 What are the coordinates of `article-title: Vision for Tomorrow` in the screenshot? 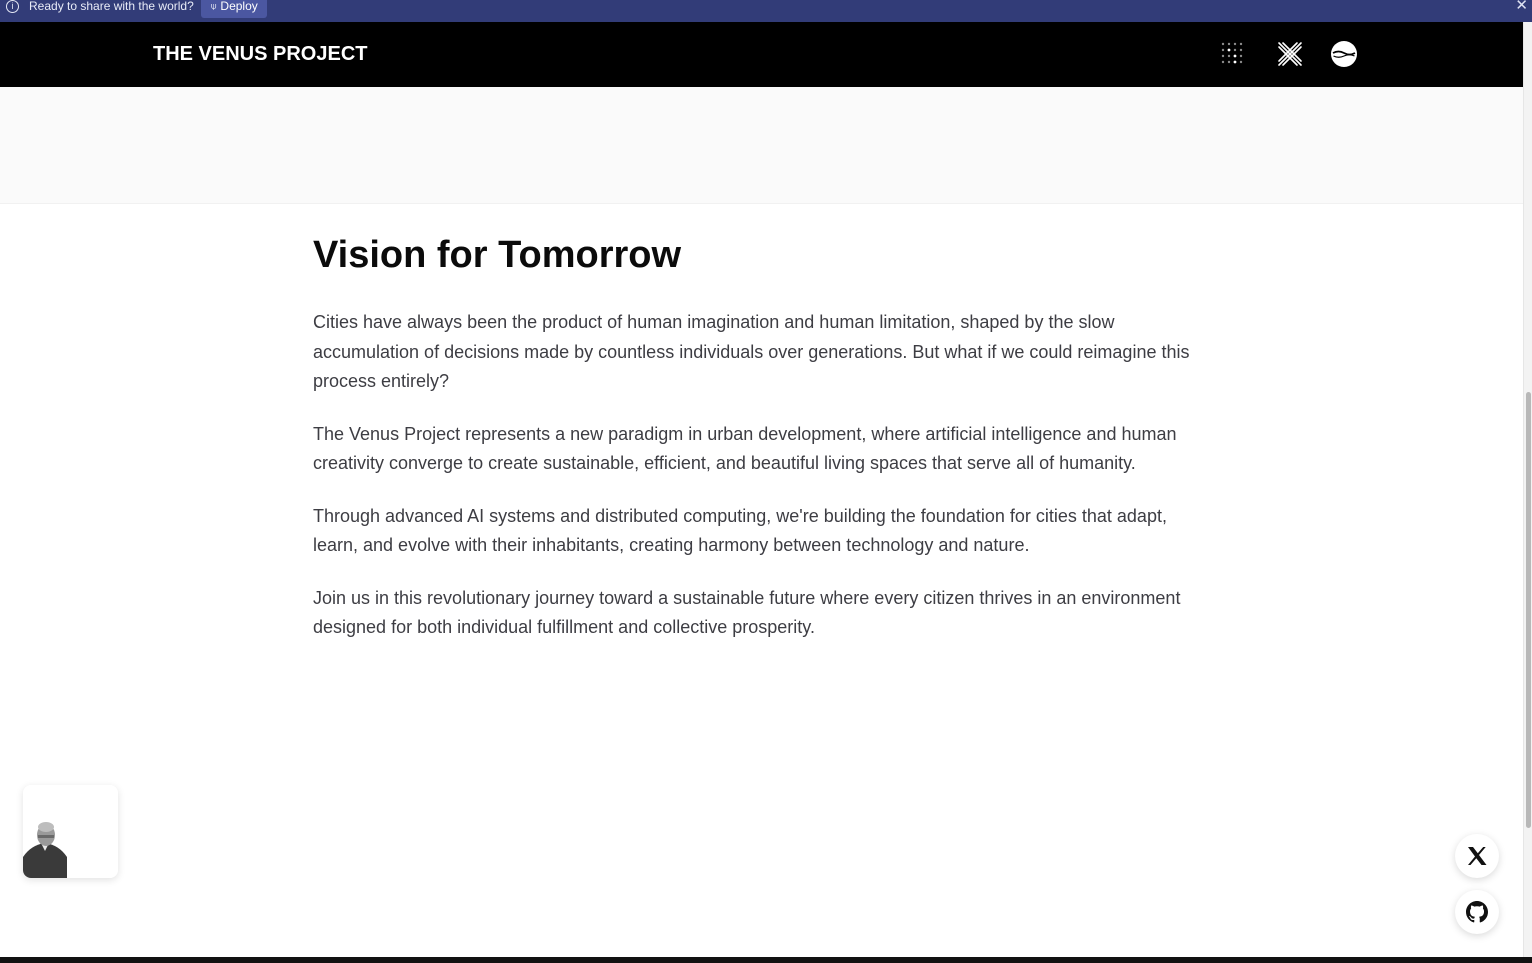 It's located at (497, 255).